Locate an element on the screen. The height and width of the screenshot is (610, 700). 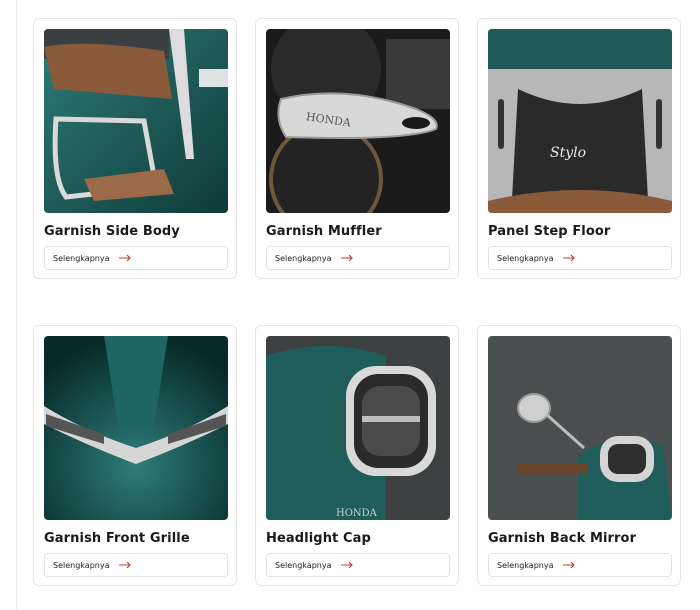
product-card: HONDA Headlight Cap Selengkapnya is located at coordinates (357, 455).